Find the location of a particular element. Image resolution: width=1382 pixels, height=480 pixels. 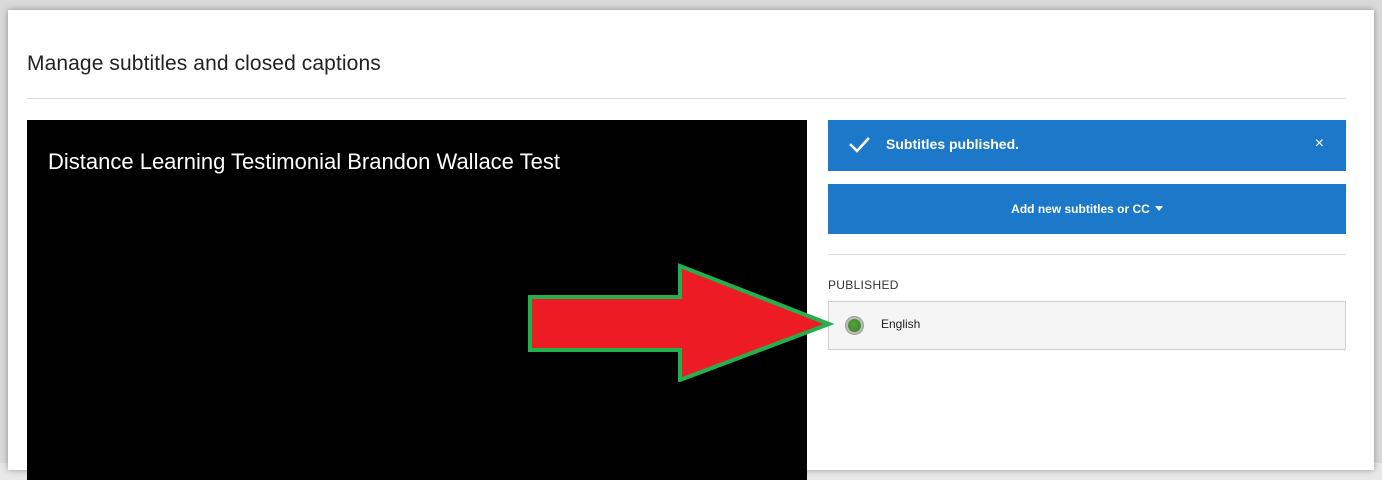

add-subtitles-button: Add new subtitles or CC is located at coordinates (1087, 209).